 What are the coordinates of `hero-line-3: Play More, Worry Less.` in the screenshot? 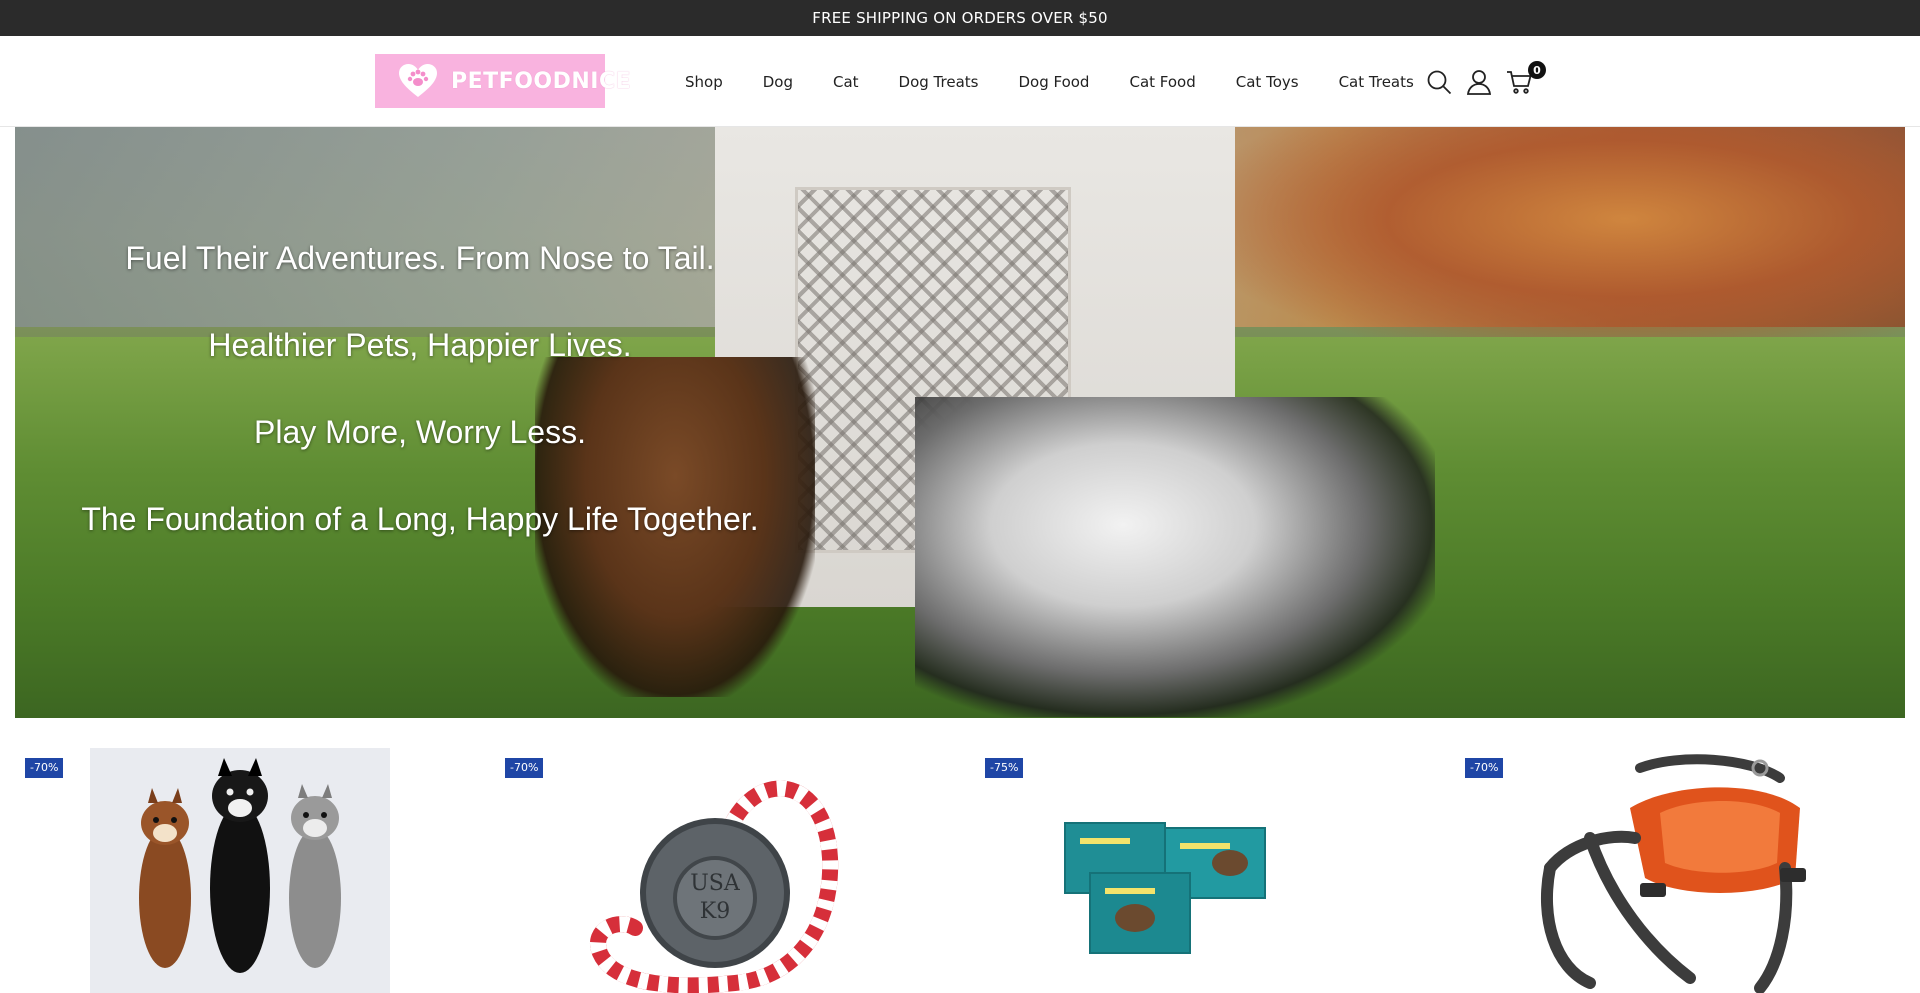 It's located at (420, 432).